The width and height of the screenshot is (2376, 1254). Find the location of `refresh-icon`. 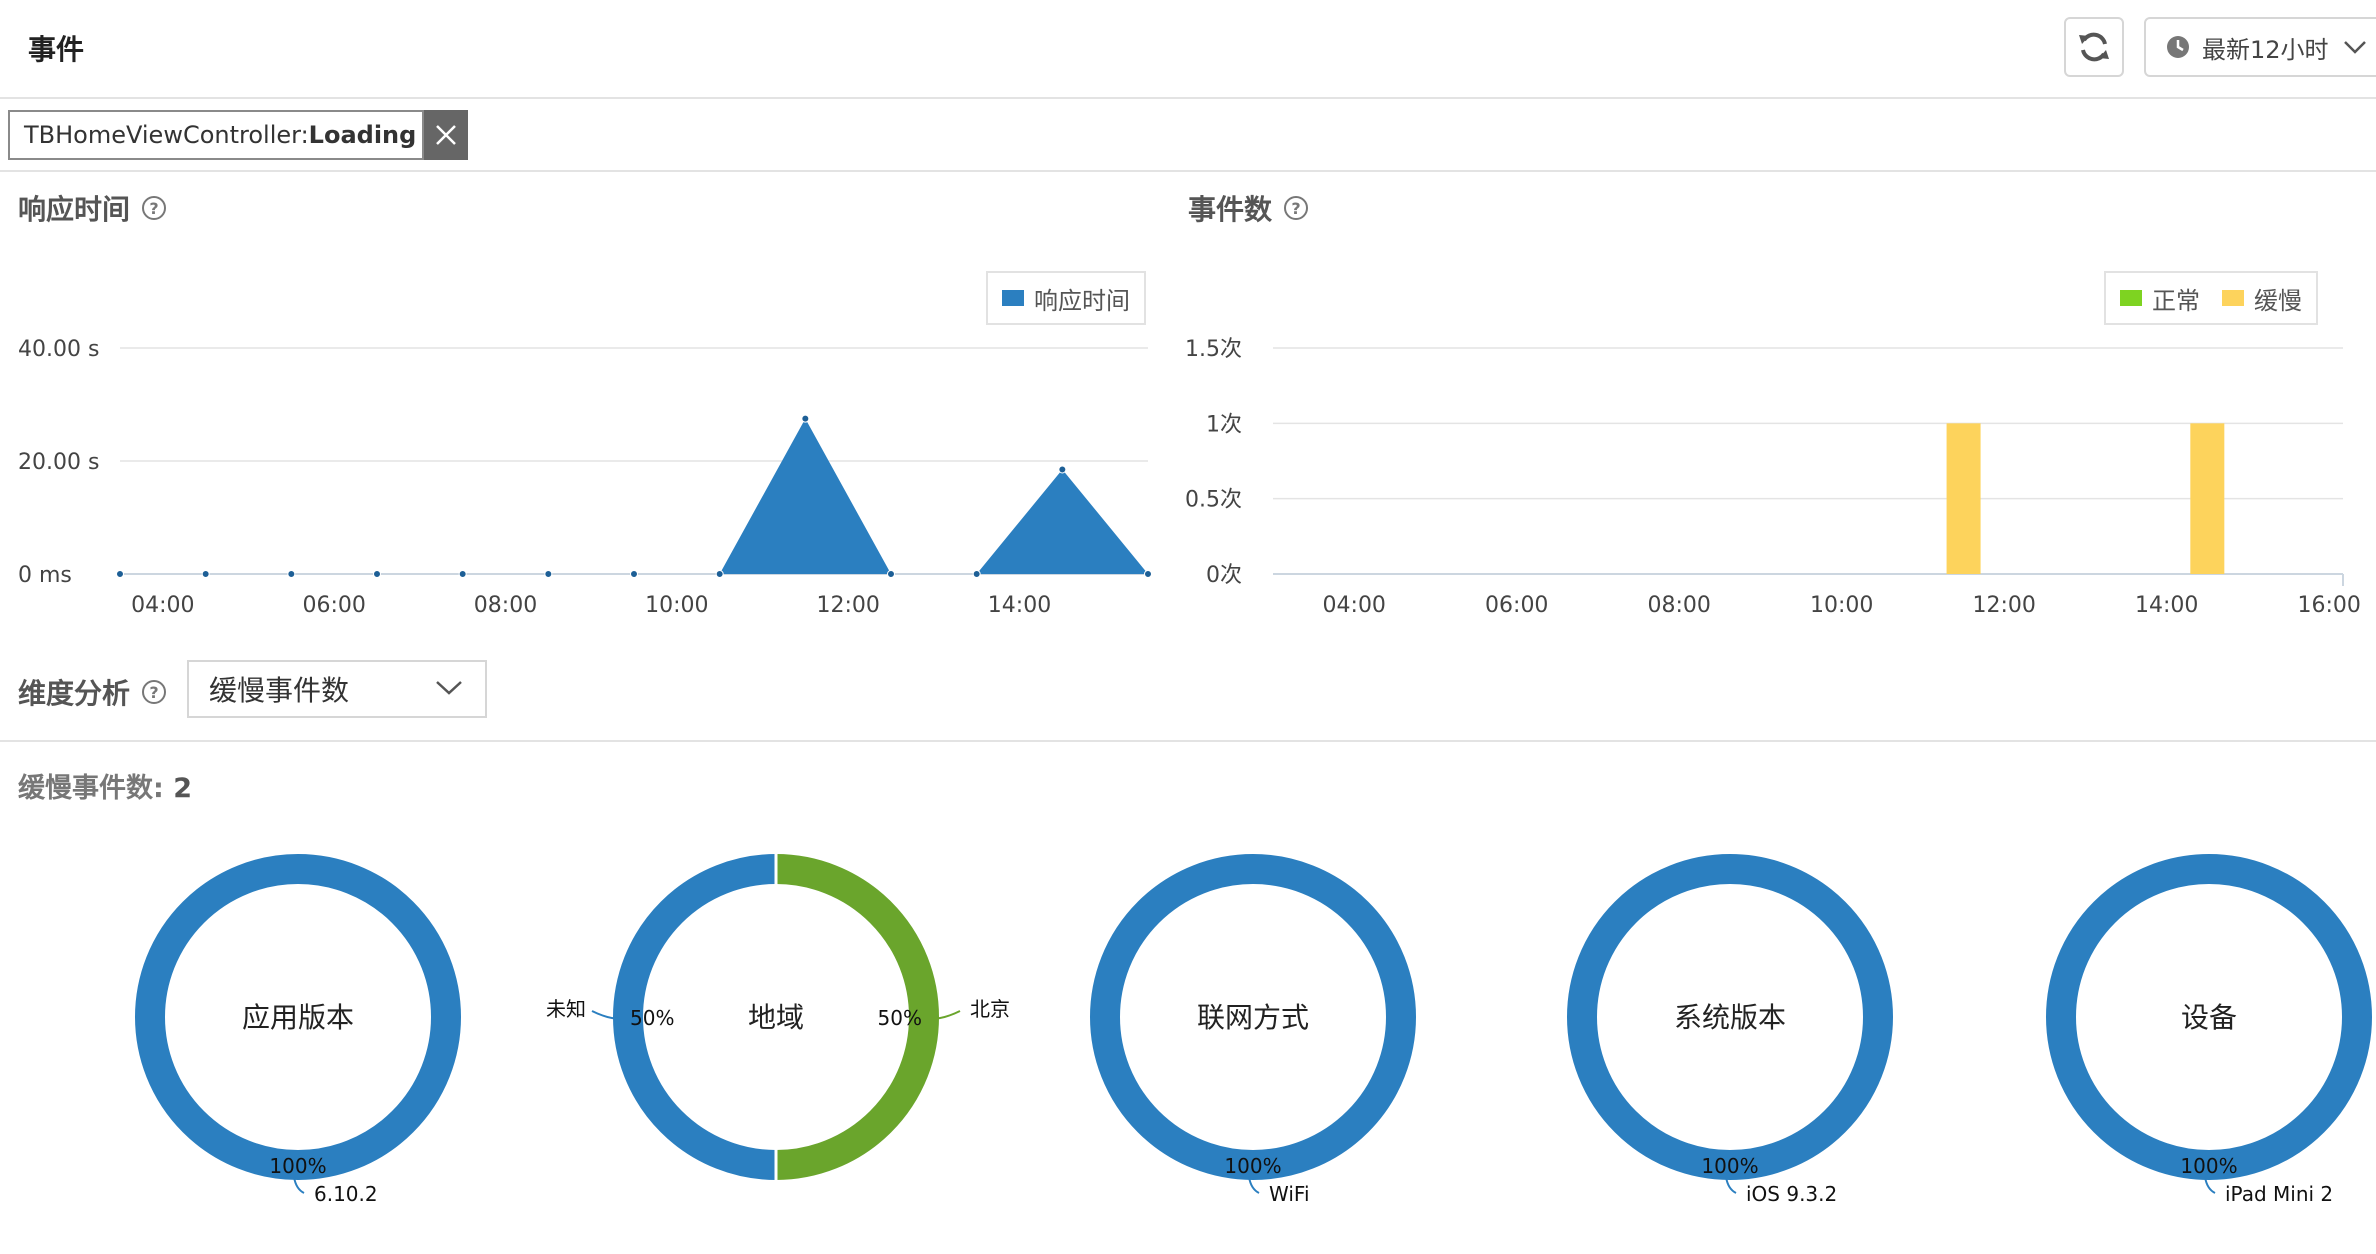

refresh-icon is located at coordinates (2094, 47).